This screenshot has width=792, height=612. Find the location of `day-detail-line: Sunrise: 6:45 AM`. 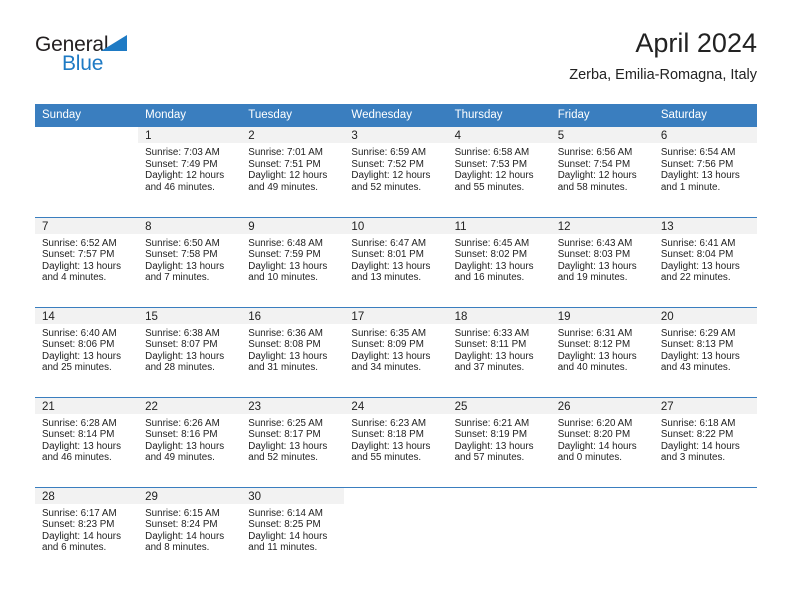

day-detail-line: Sunrise: 6:45 AM is located at coordinates (492, 243).